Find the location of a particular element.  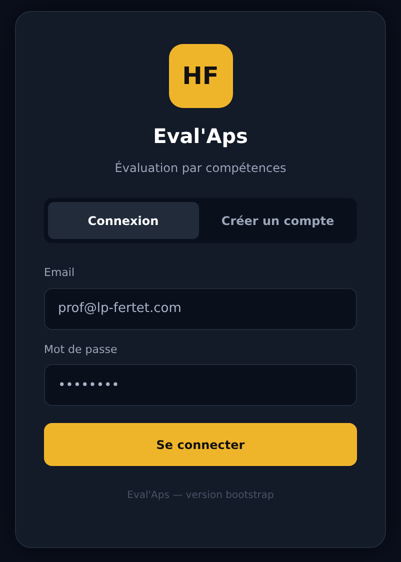

logo: HF is located at coordinates (200, 76).